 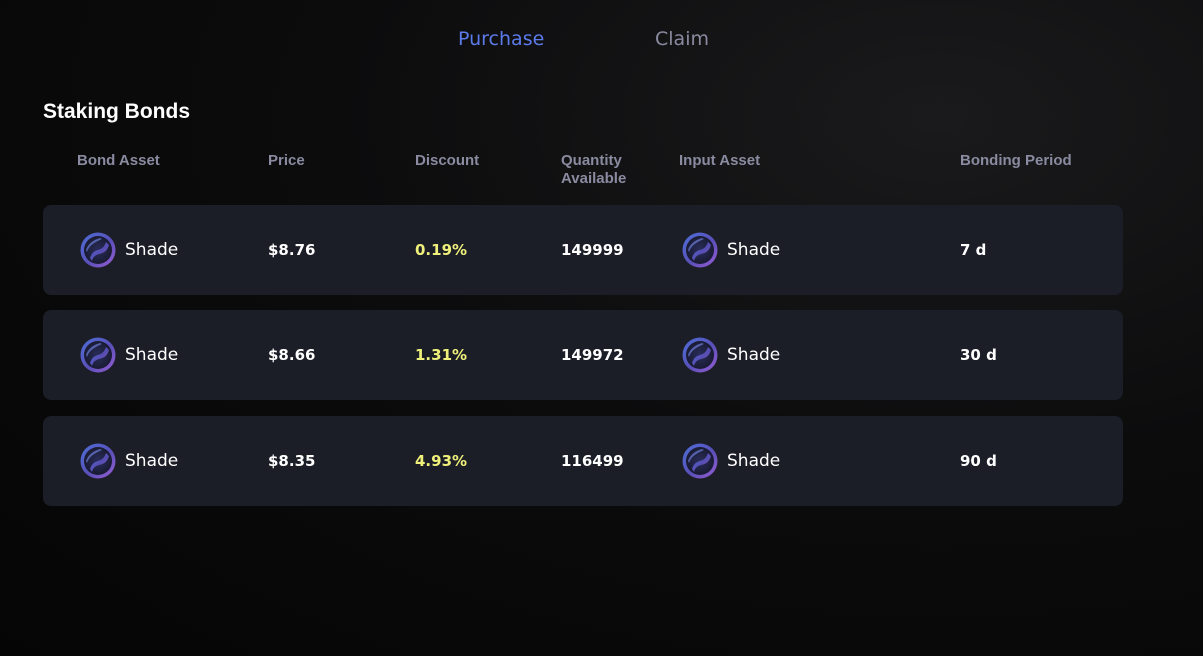 I want to click on bonding-period: 7 d, so click(x=973, y=250).